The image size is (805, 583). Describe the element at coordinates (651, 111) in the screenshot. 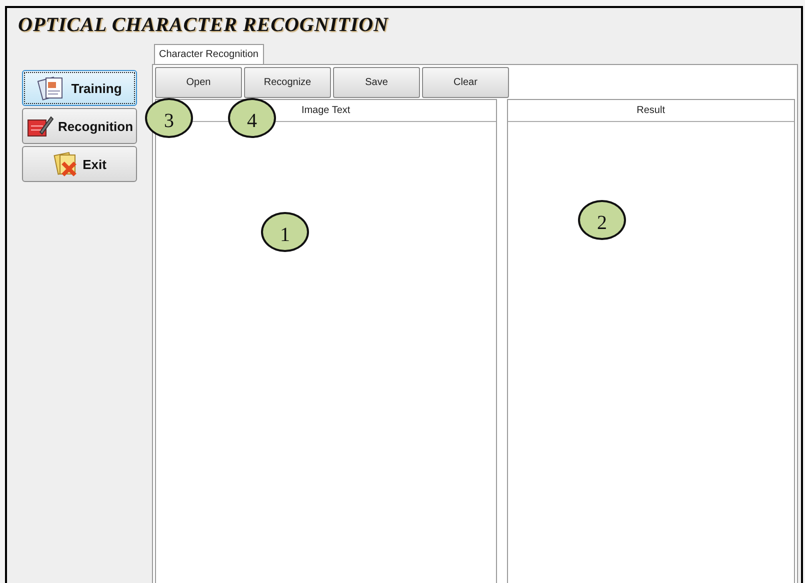

I see `panel-header: Result` at that location.